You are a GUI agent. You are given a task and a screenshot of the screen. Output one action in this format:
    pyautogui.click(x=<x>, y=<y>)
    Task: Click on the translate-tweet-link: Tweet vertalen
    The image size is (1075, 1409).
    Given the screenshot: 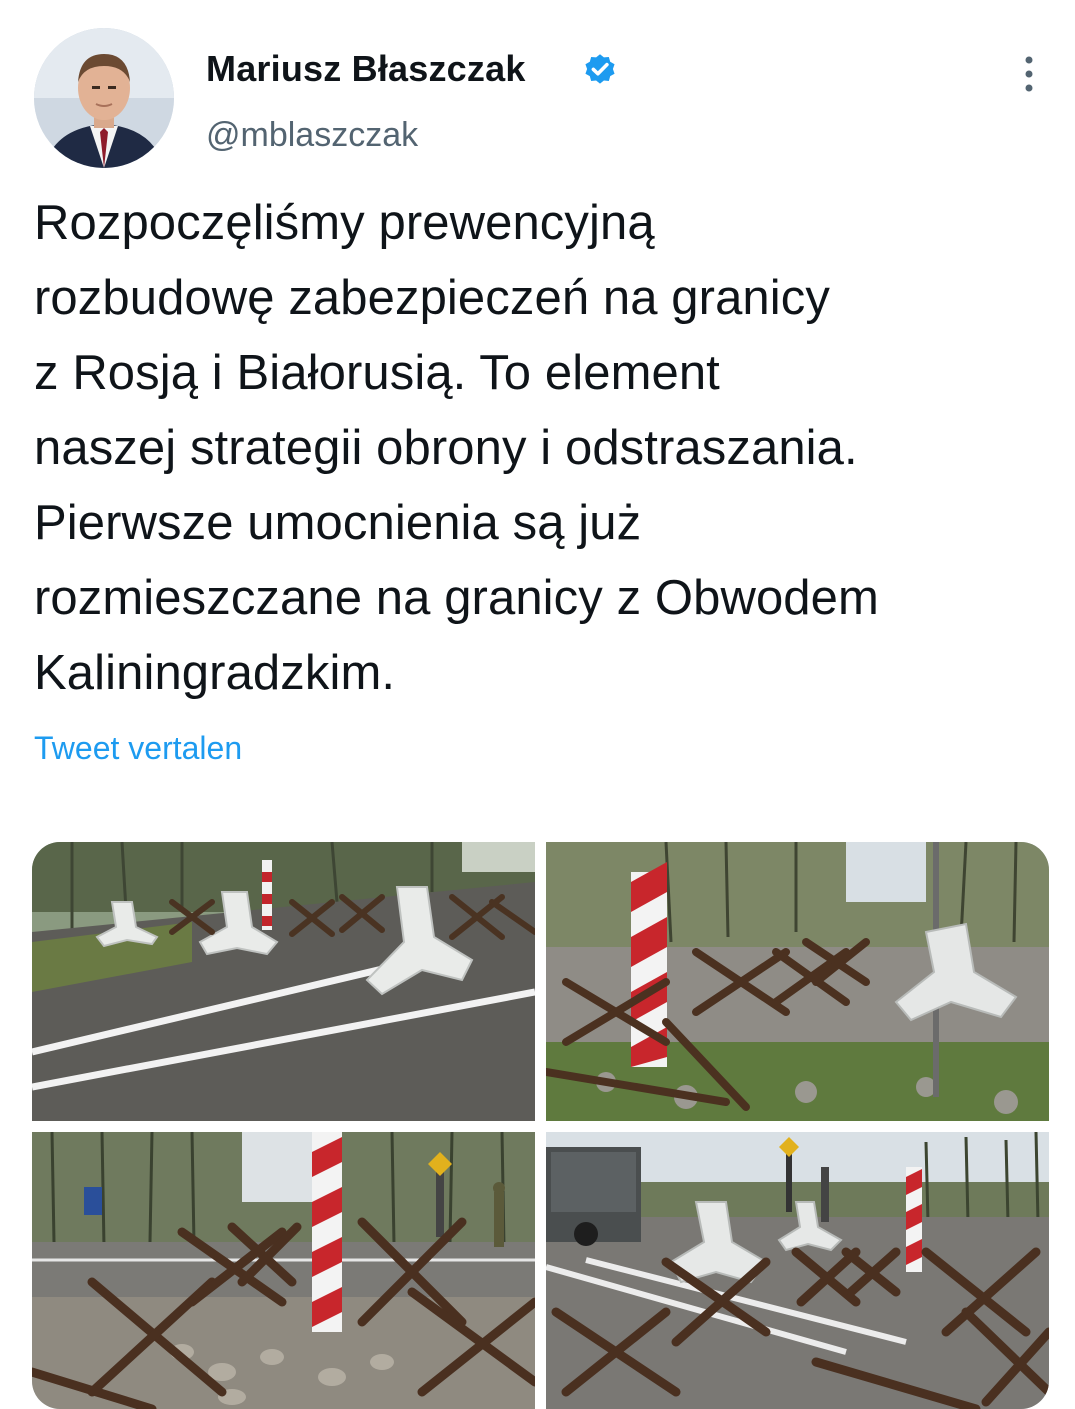 What is the action you would take?
    pyautogui.click(x=138, y=748)
    